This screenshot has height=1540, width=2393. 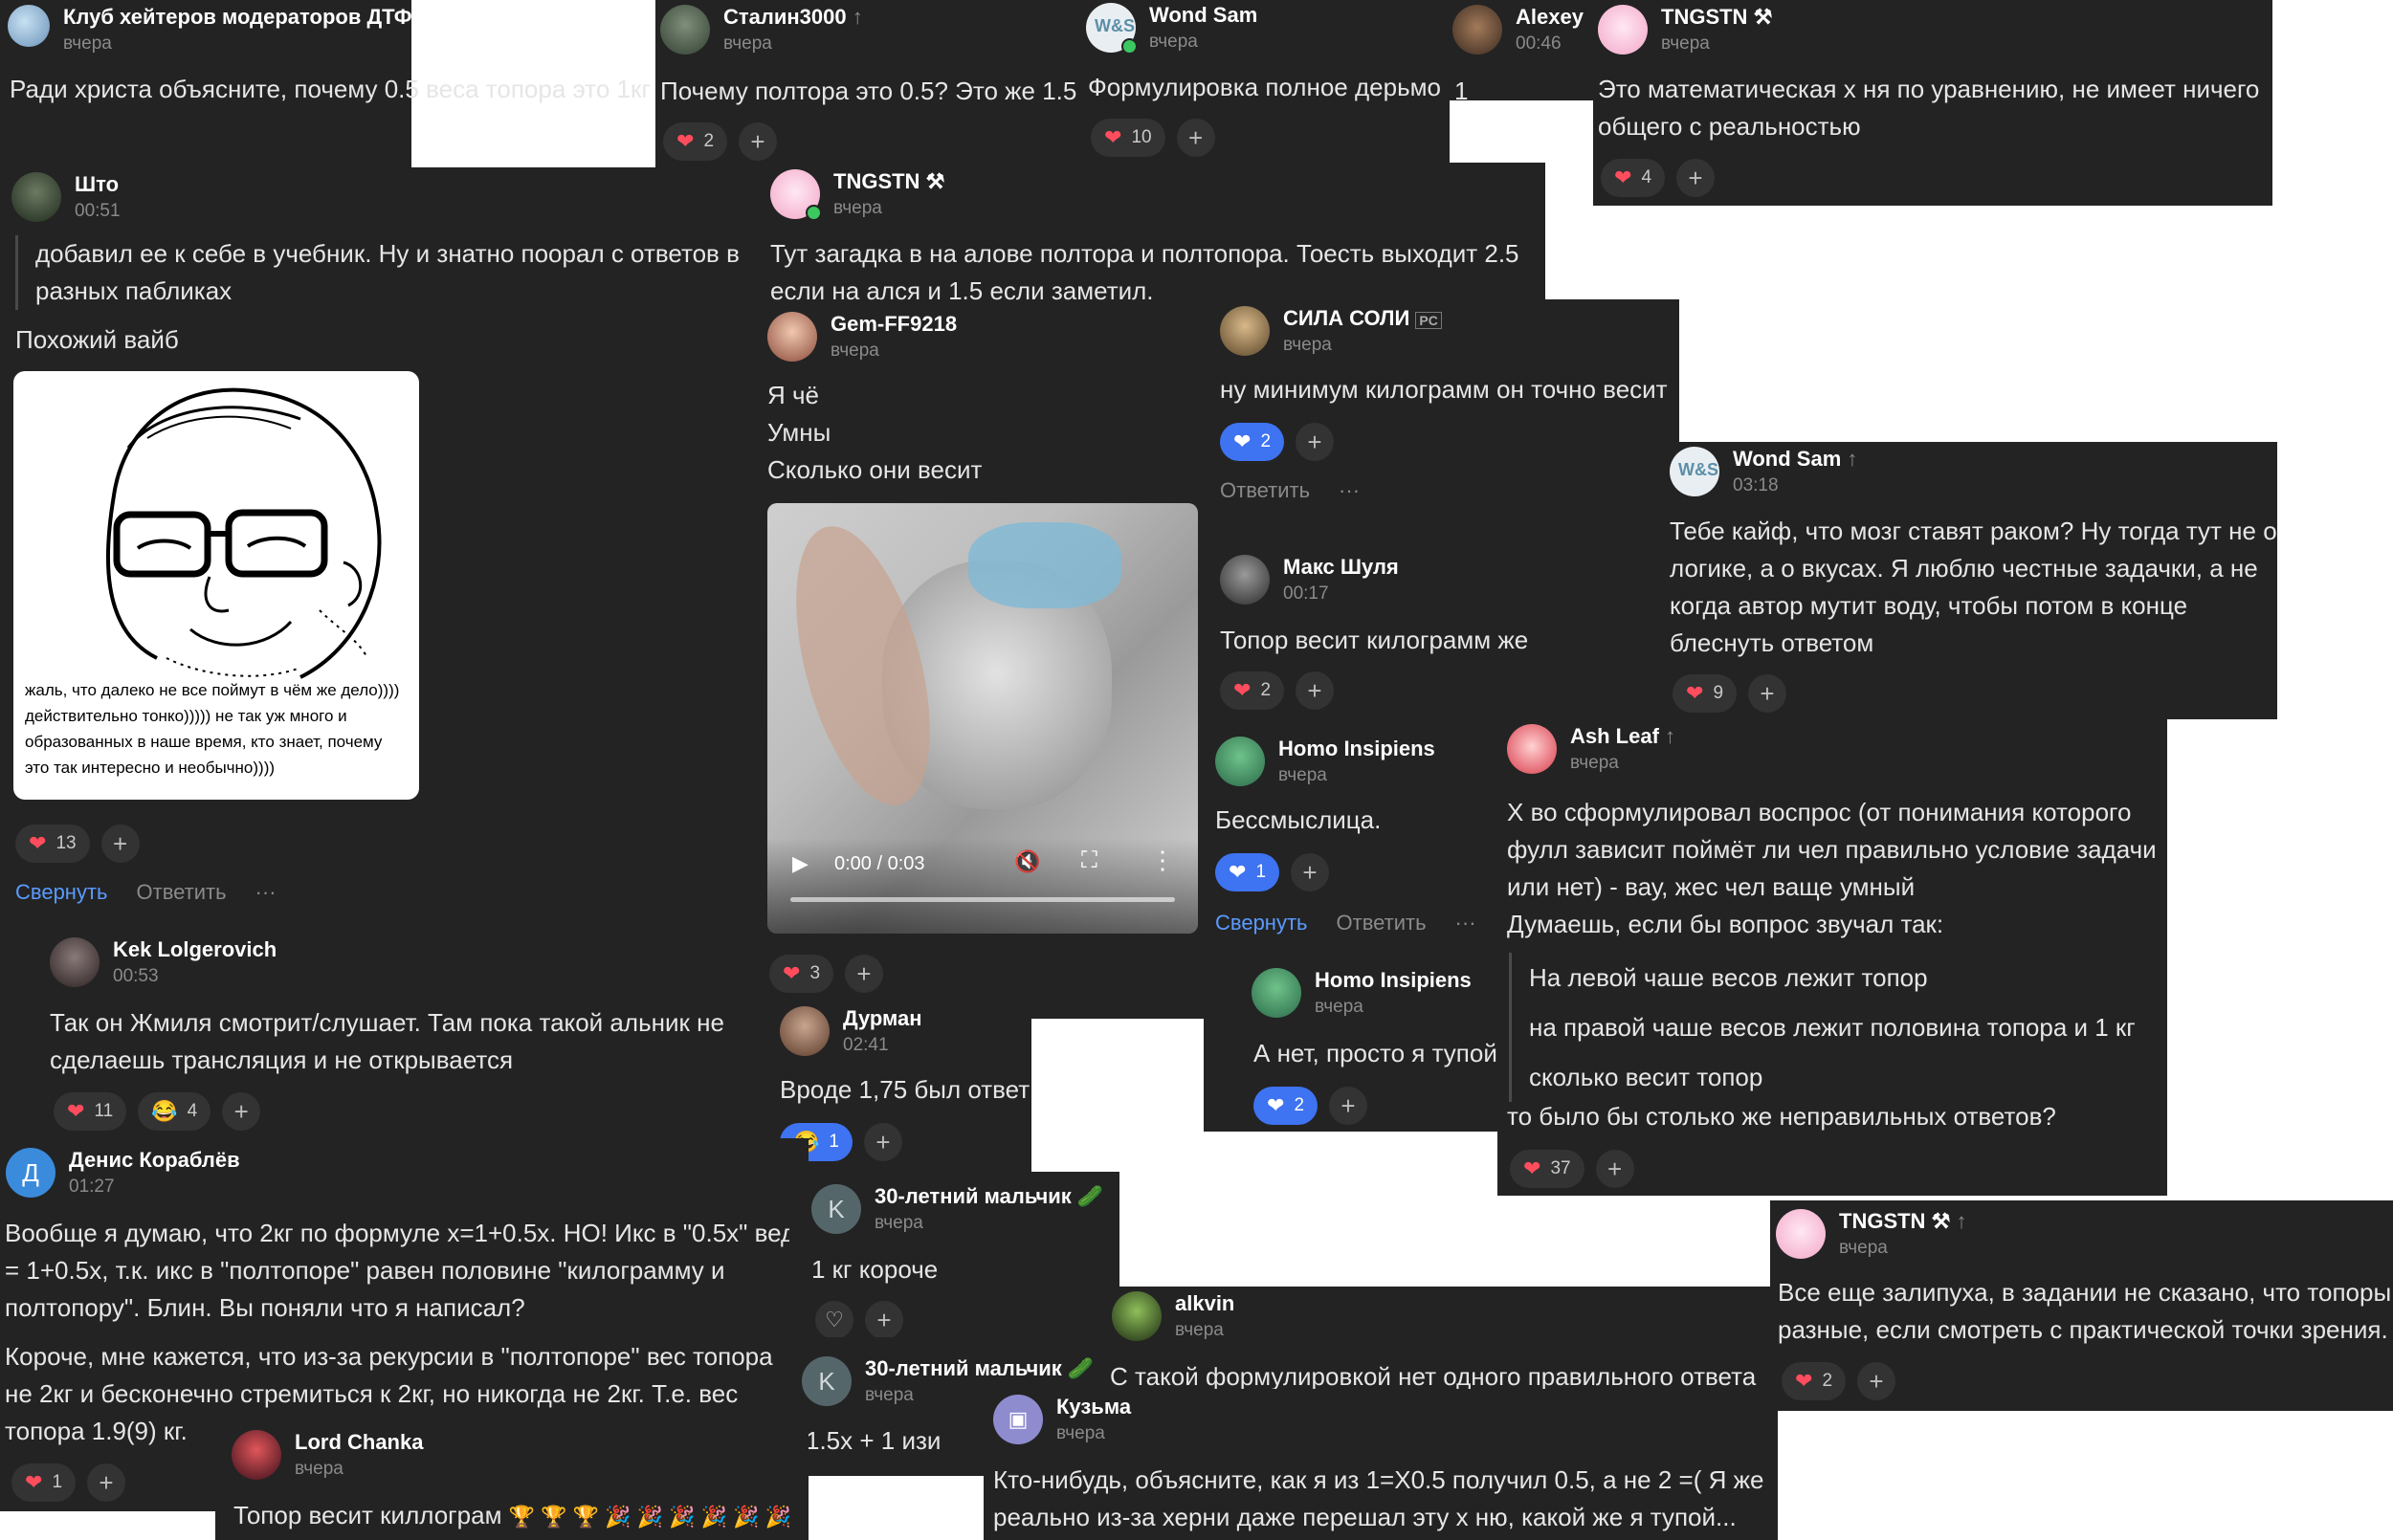 What do you see at coordinates (814, 213) in the screenshot?
I see `online-indicator` at bounding box center [814, 213].